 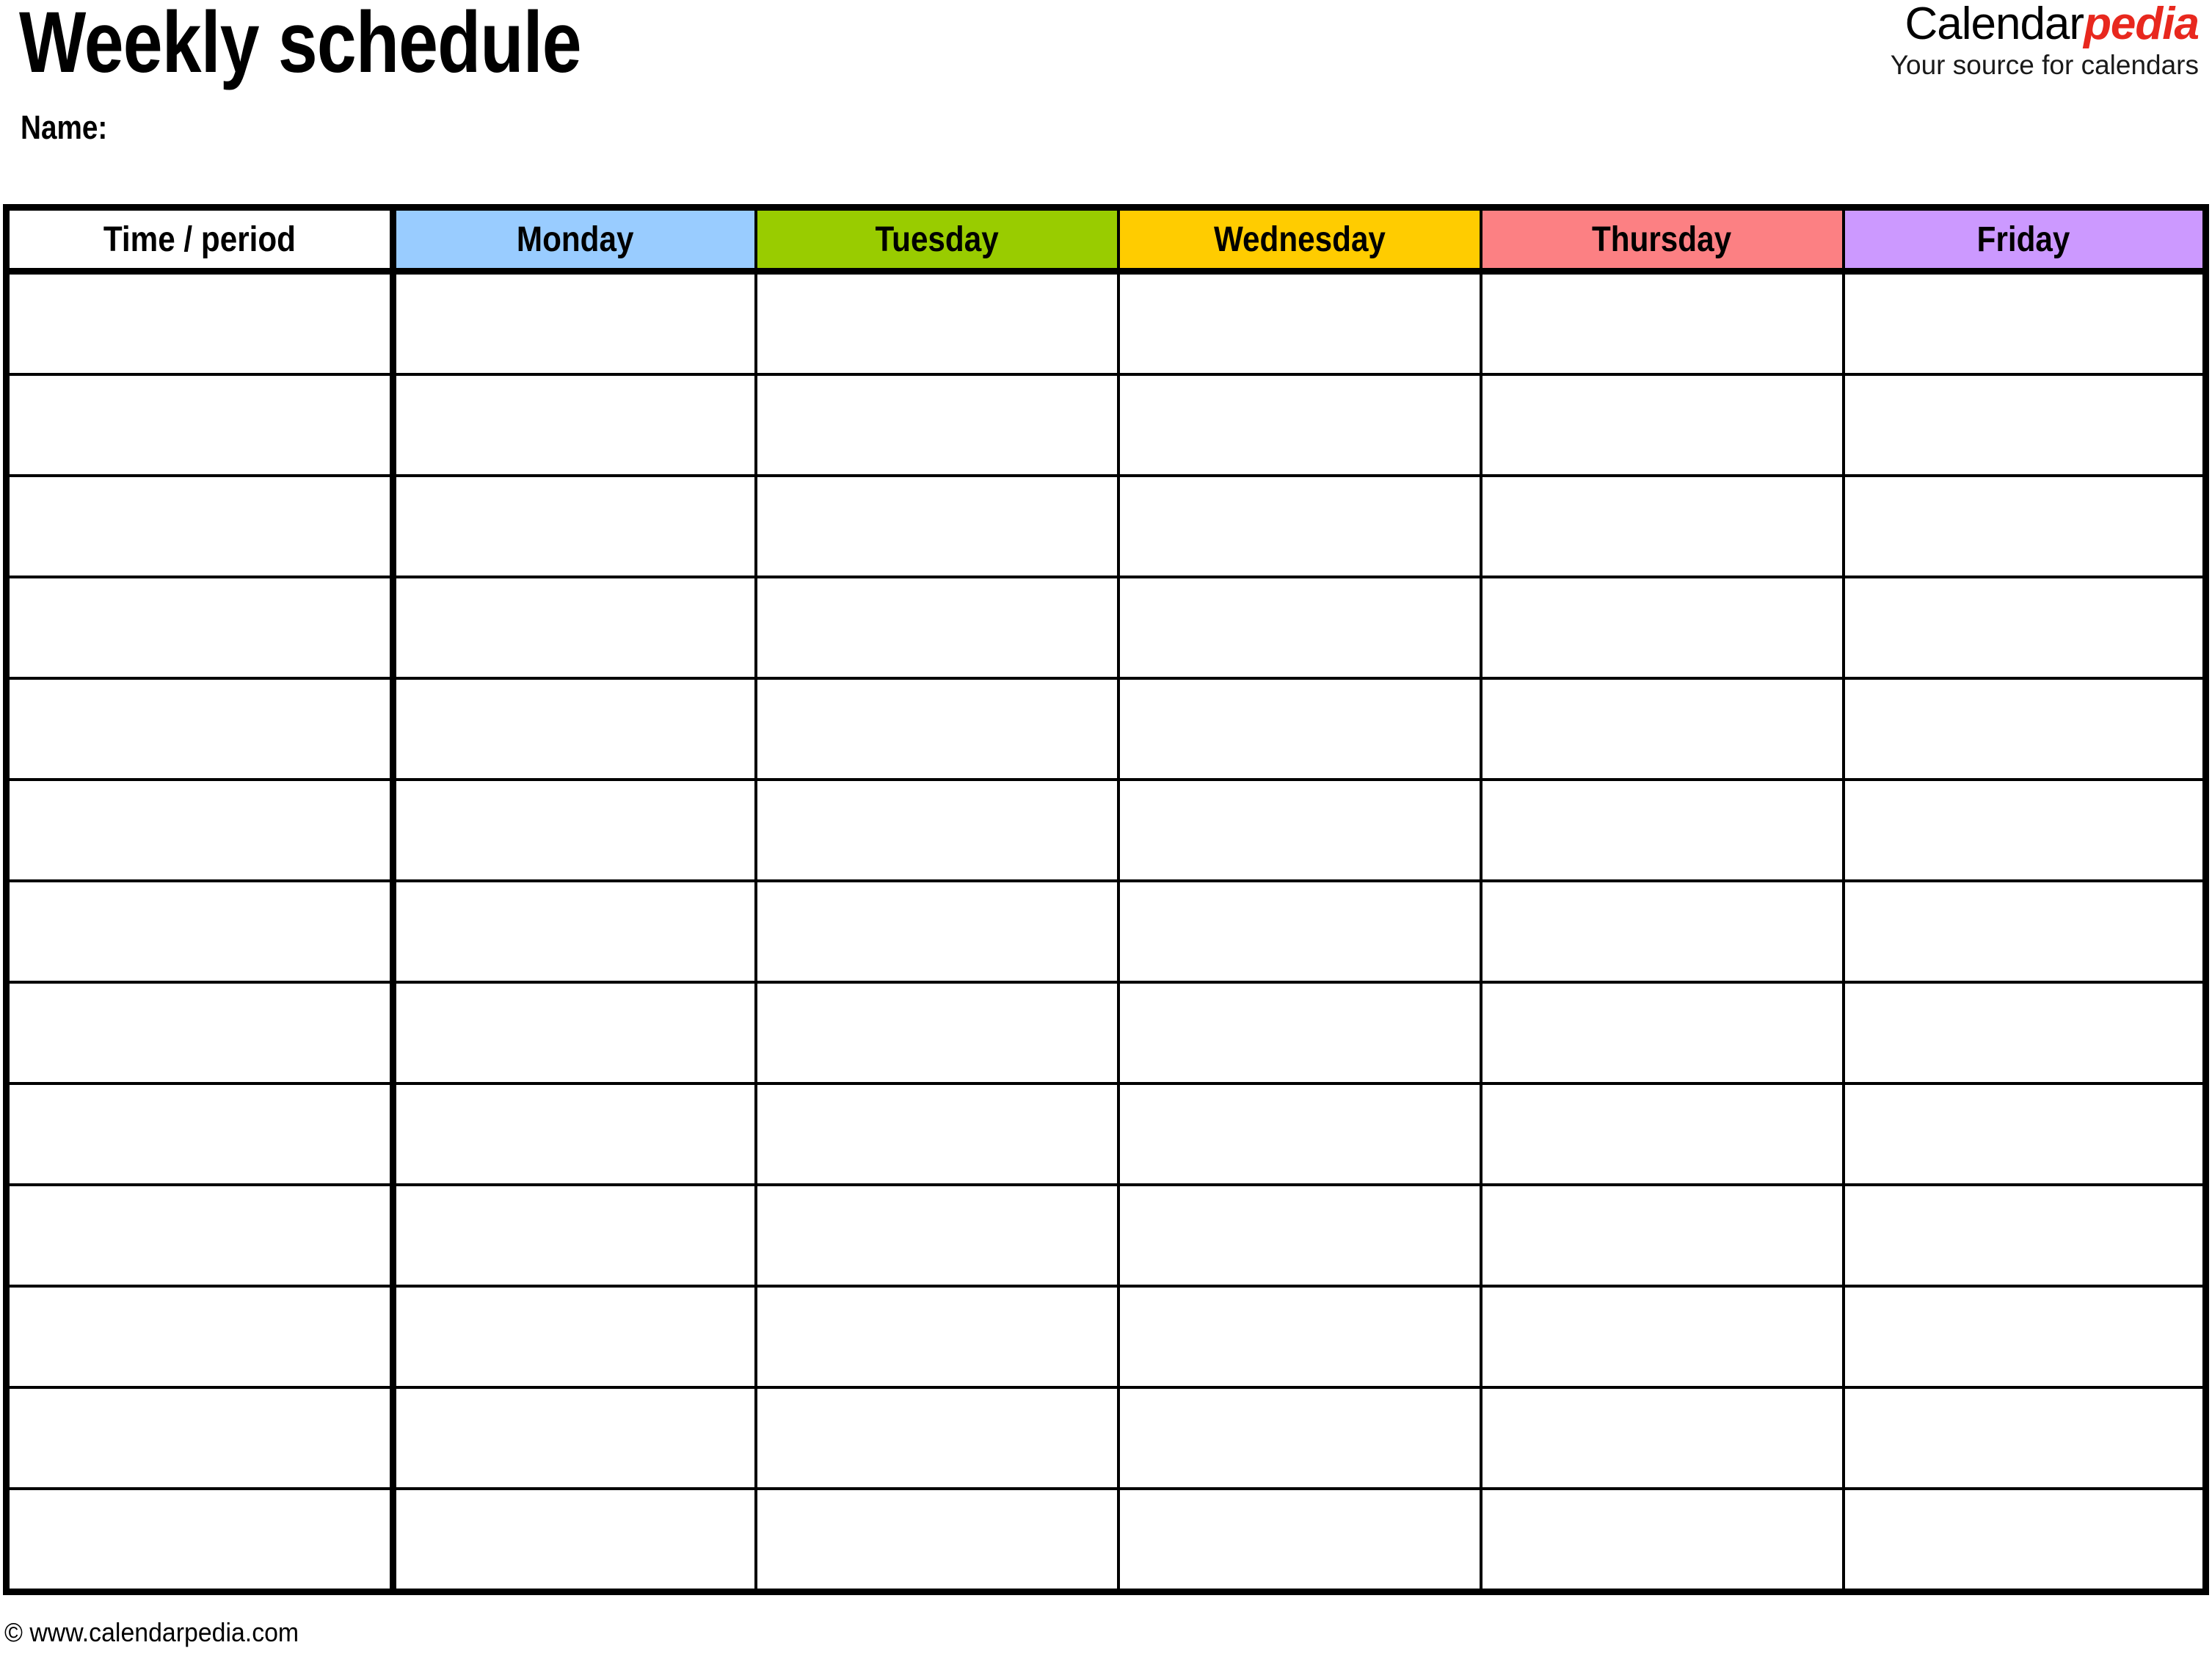 I want to click on footer-copyright: © www.calendarpedia.com, so click(x=151, y=1632).